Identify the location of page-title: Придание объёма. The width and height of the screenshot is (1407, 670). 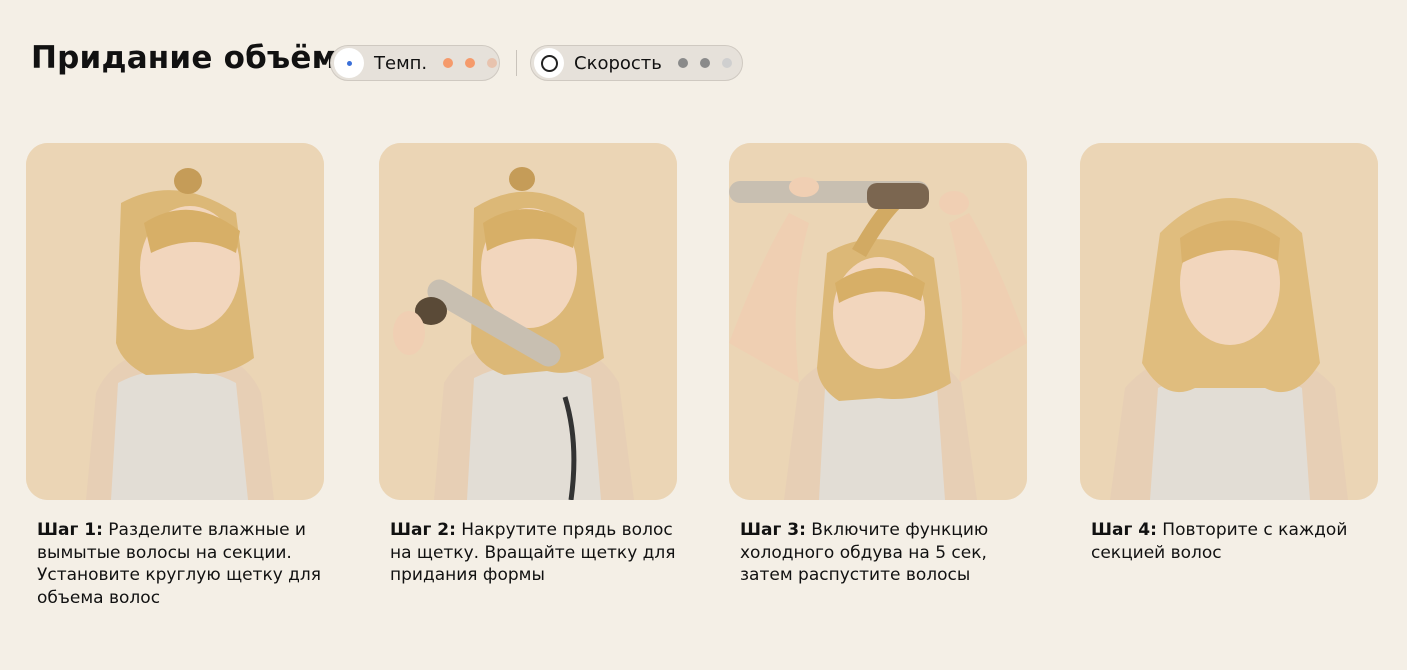
(195, 58).